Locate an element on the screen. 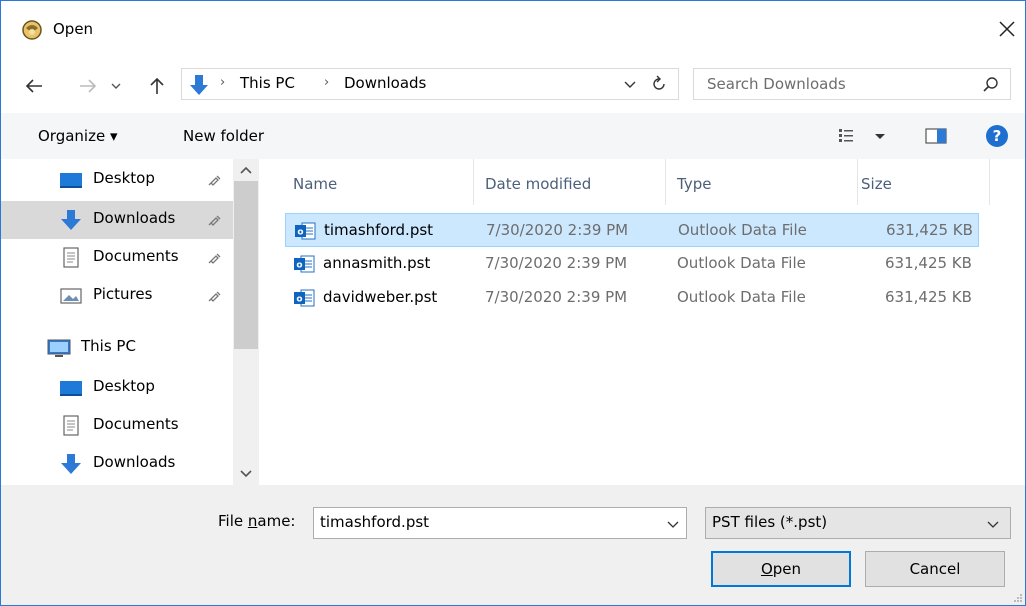  nav-item-documents-quick: Documents is located at coordinates (117, 258).